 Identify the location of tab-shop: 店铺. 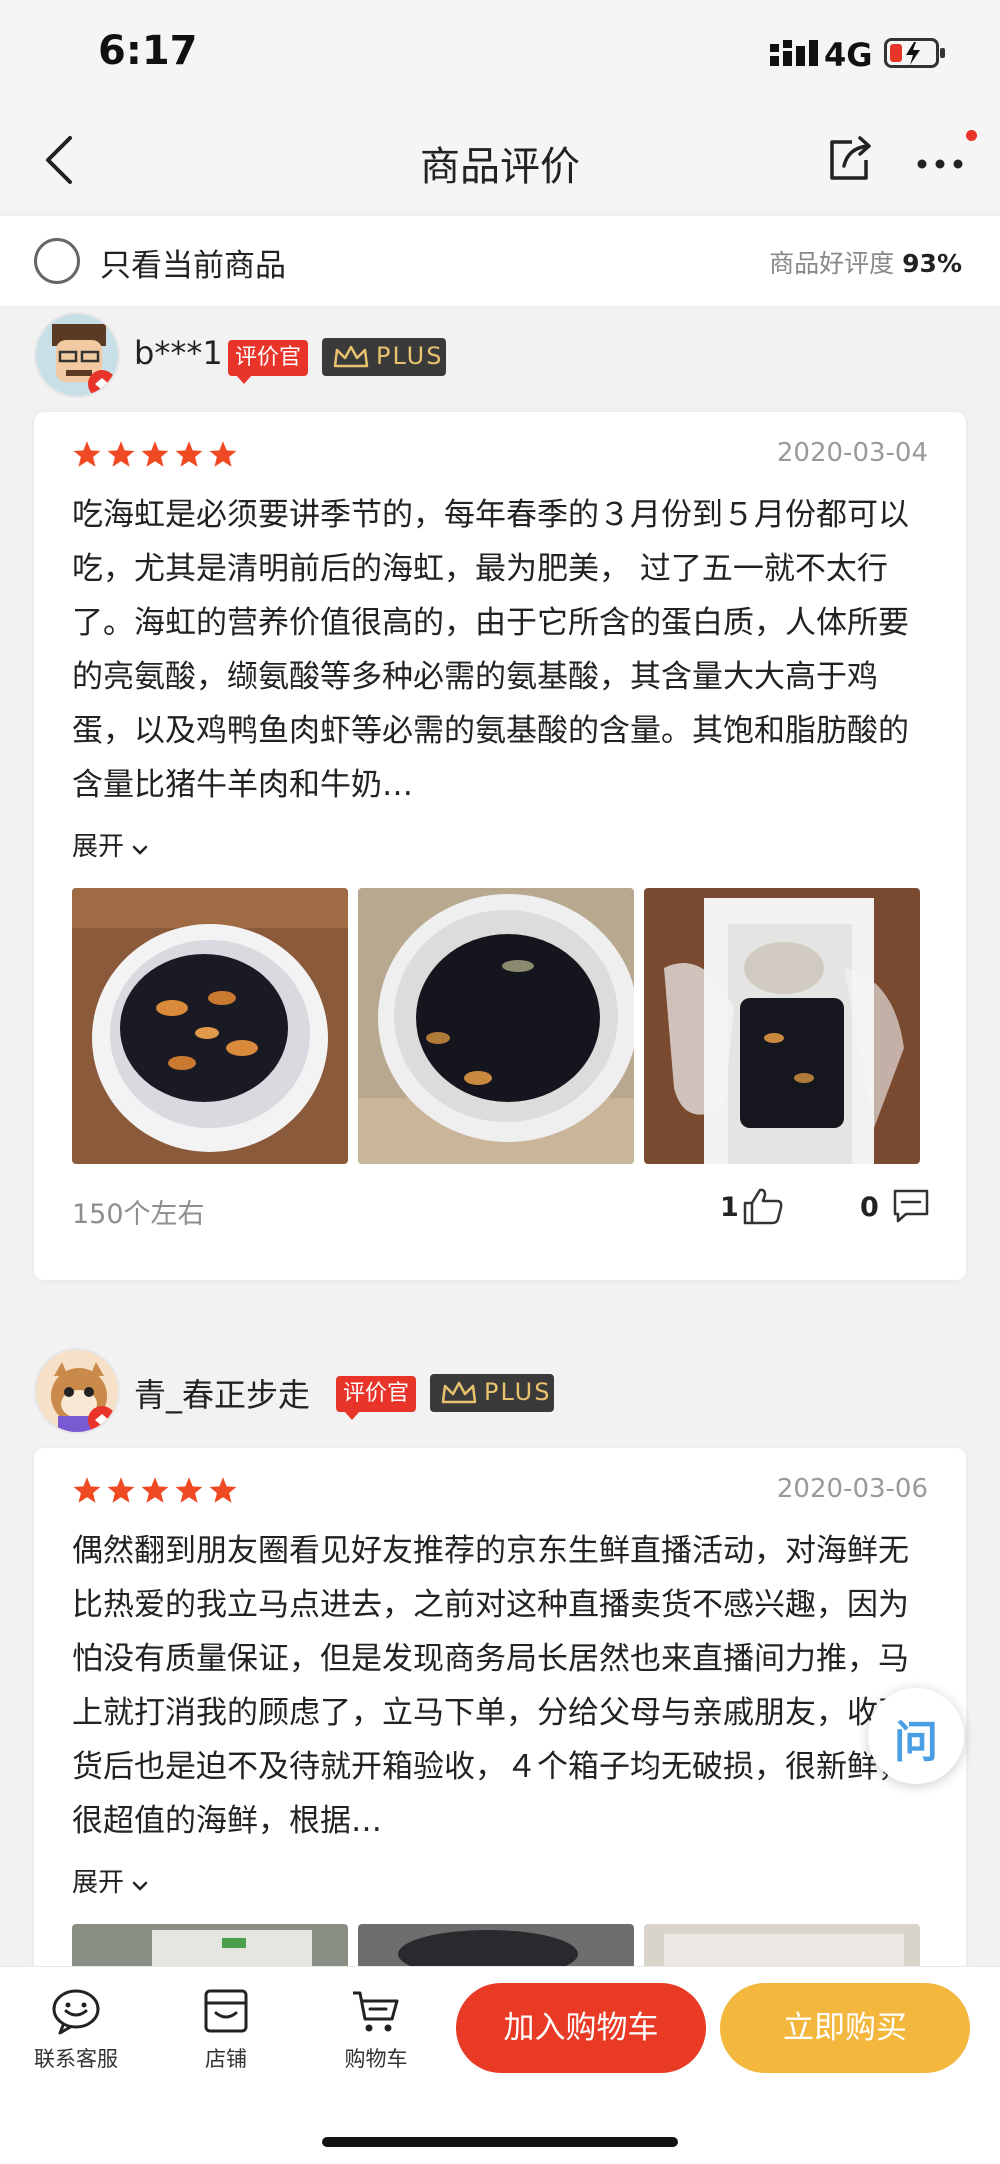
(226, 2030).